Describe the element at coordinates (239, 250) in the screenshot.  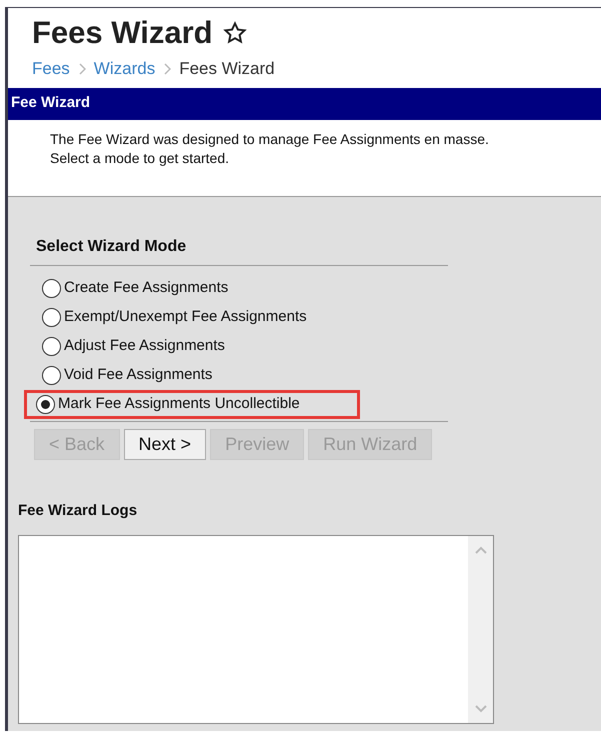
I see `section-title: Select Wizard Mode` at that location.